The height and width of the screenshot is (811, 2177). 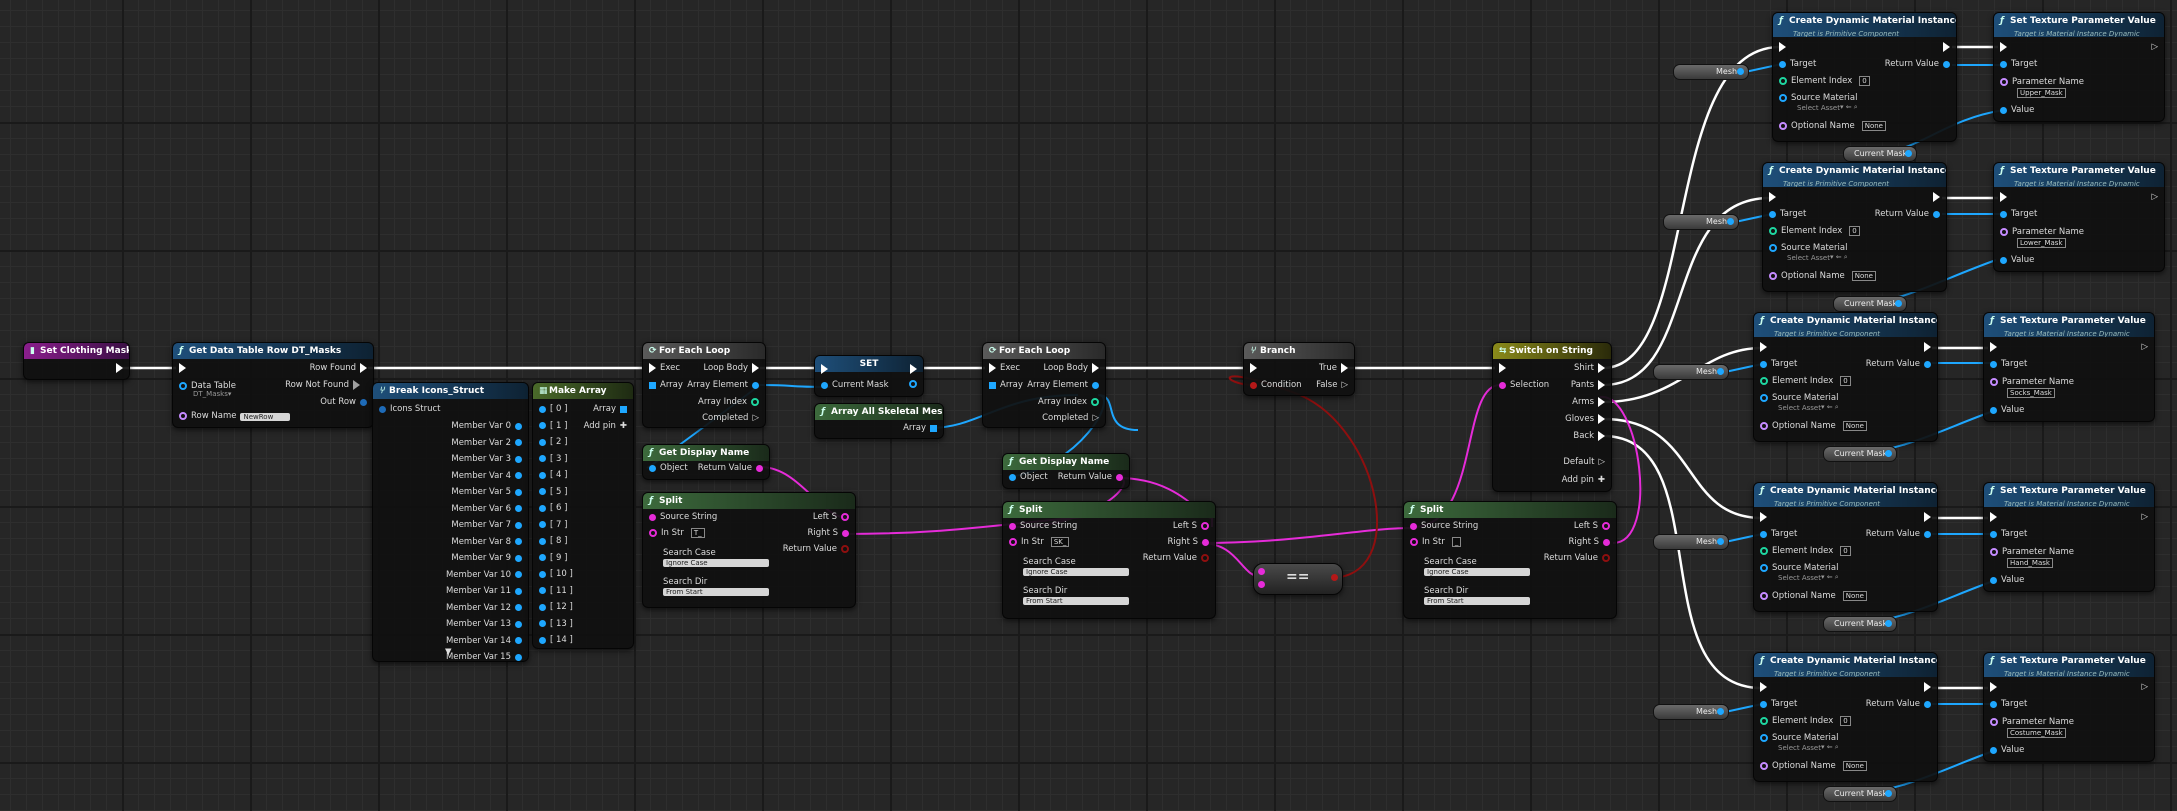 I want to click on equals-b-pin, so click(x=1261, y=584).